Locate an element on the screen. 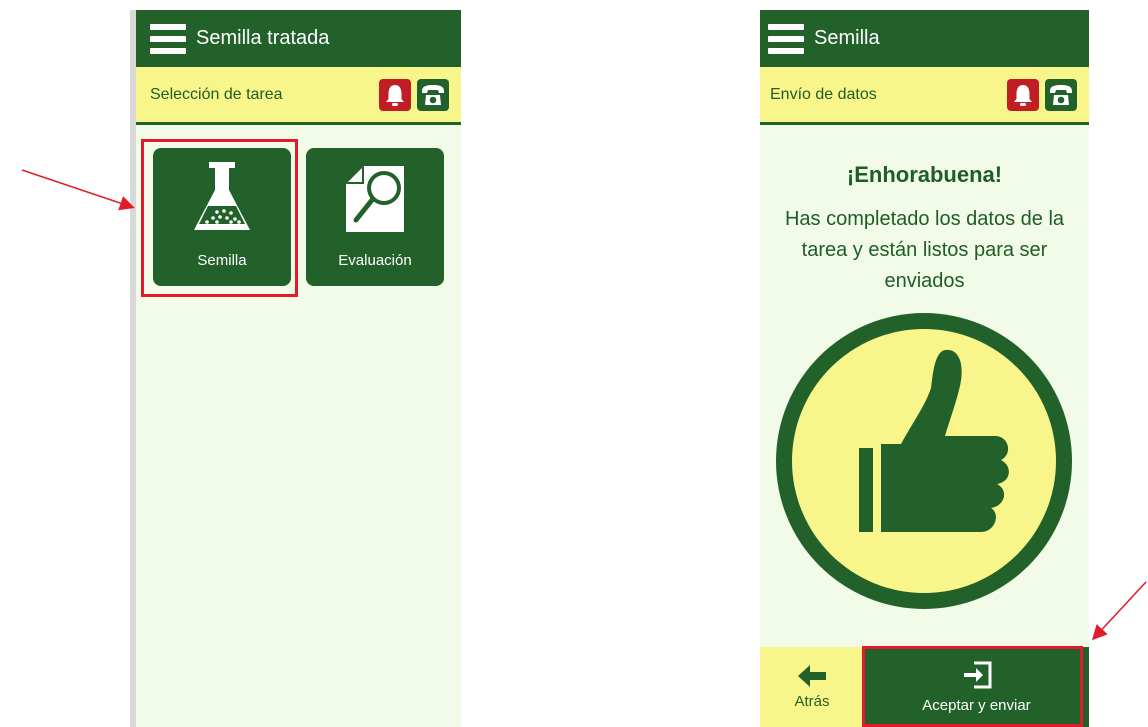  app-header: Semilla is located at coordinates (924, 38).